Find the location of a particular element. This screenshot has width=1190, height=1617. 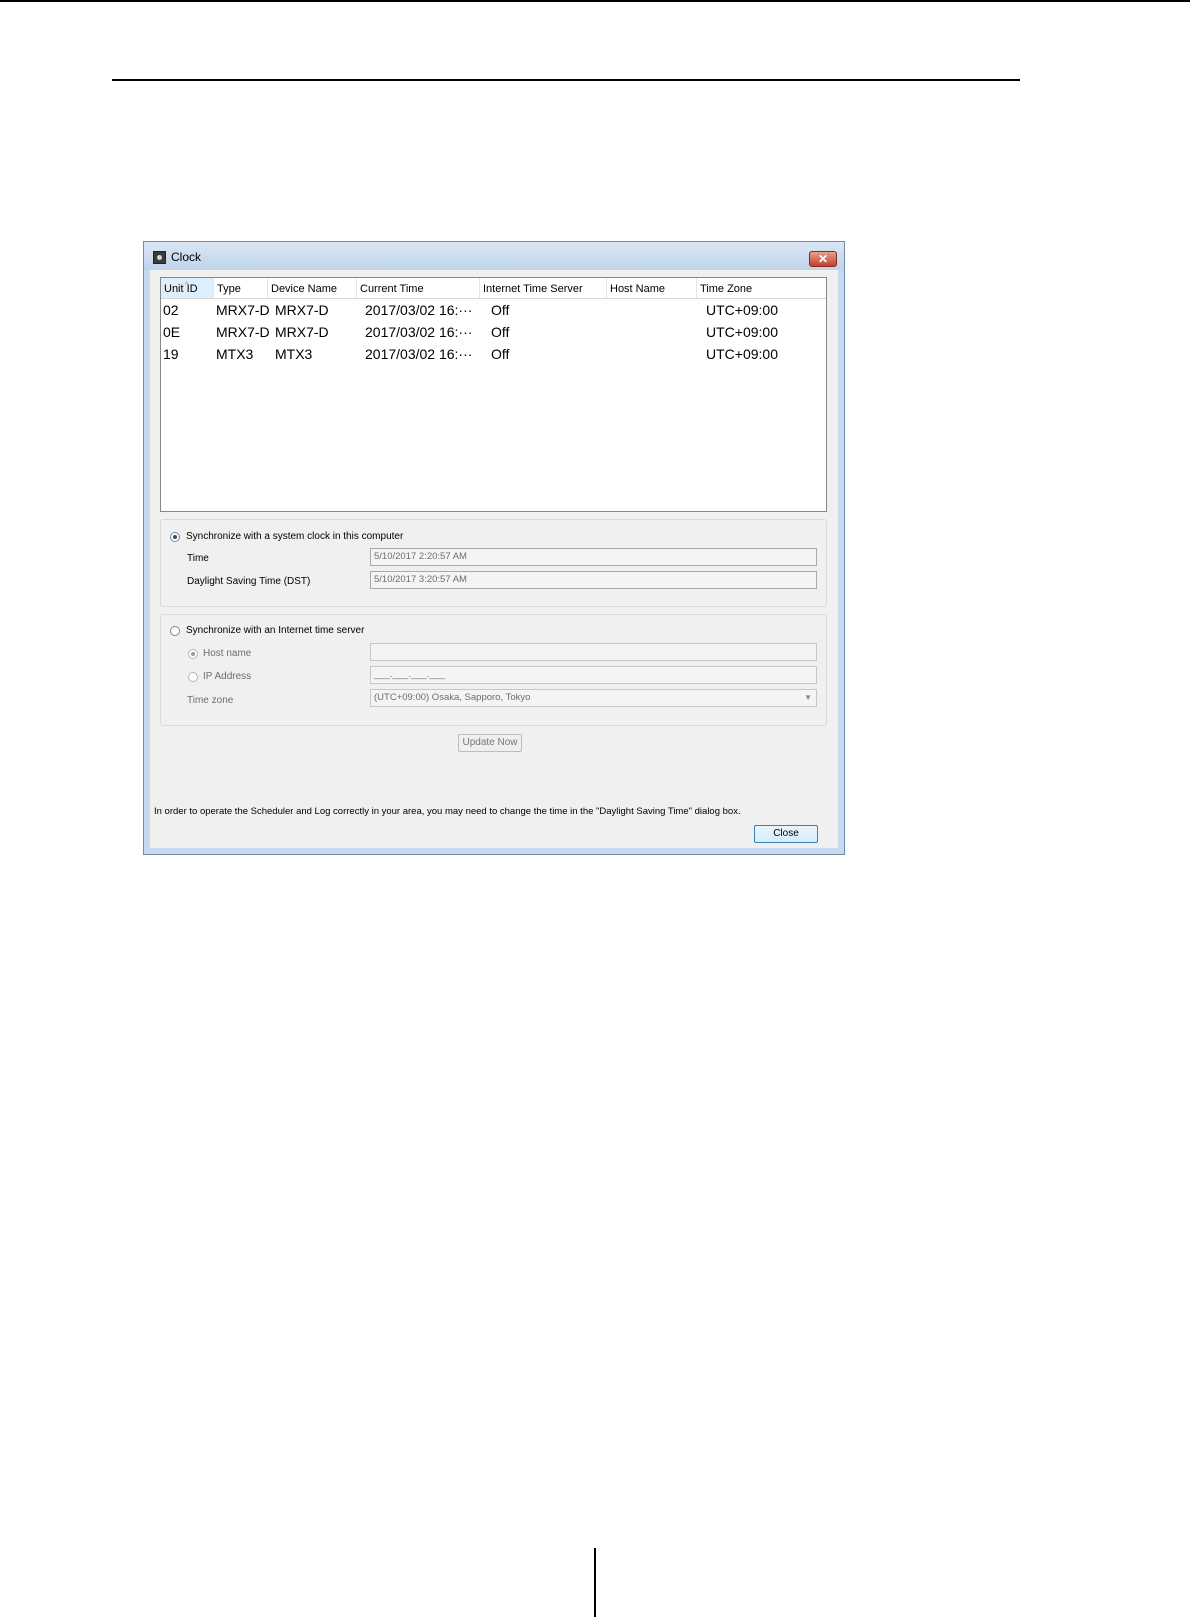

time-label: Time is located at coordinates (198, 558).